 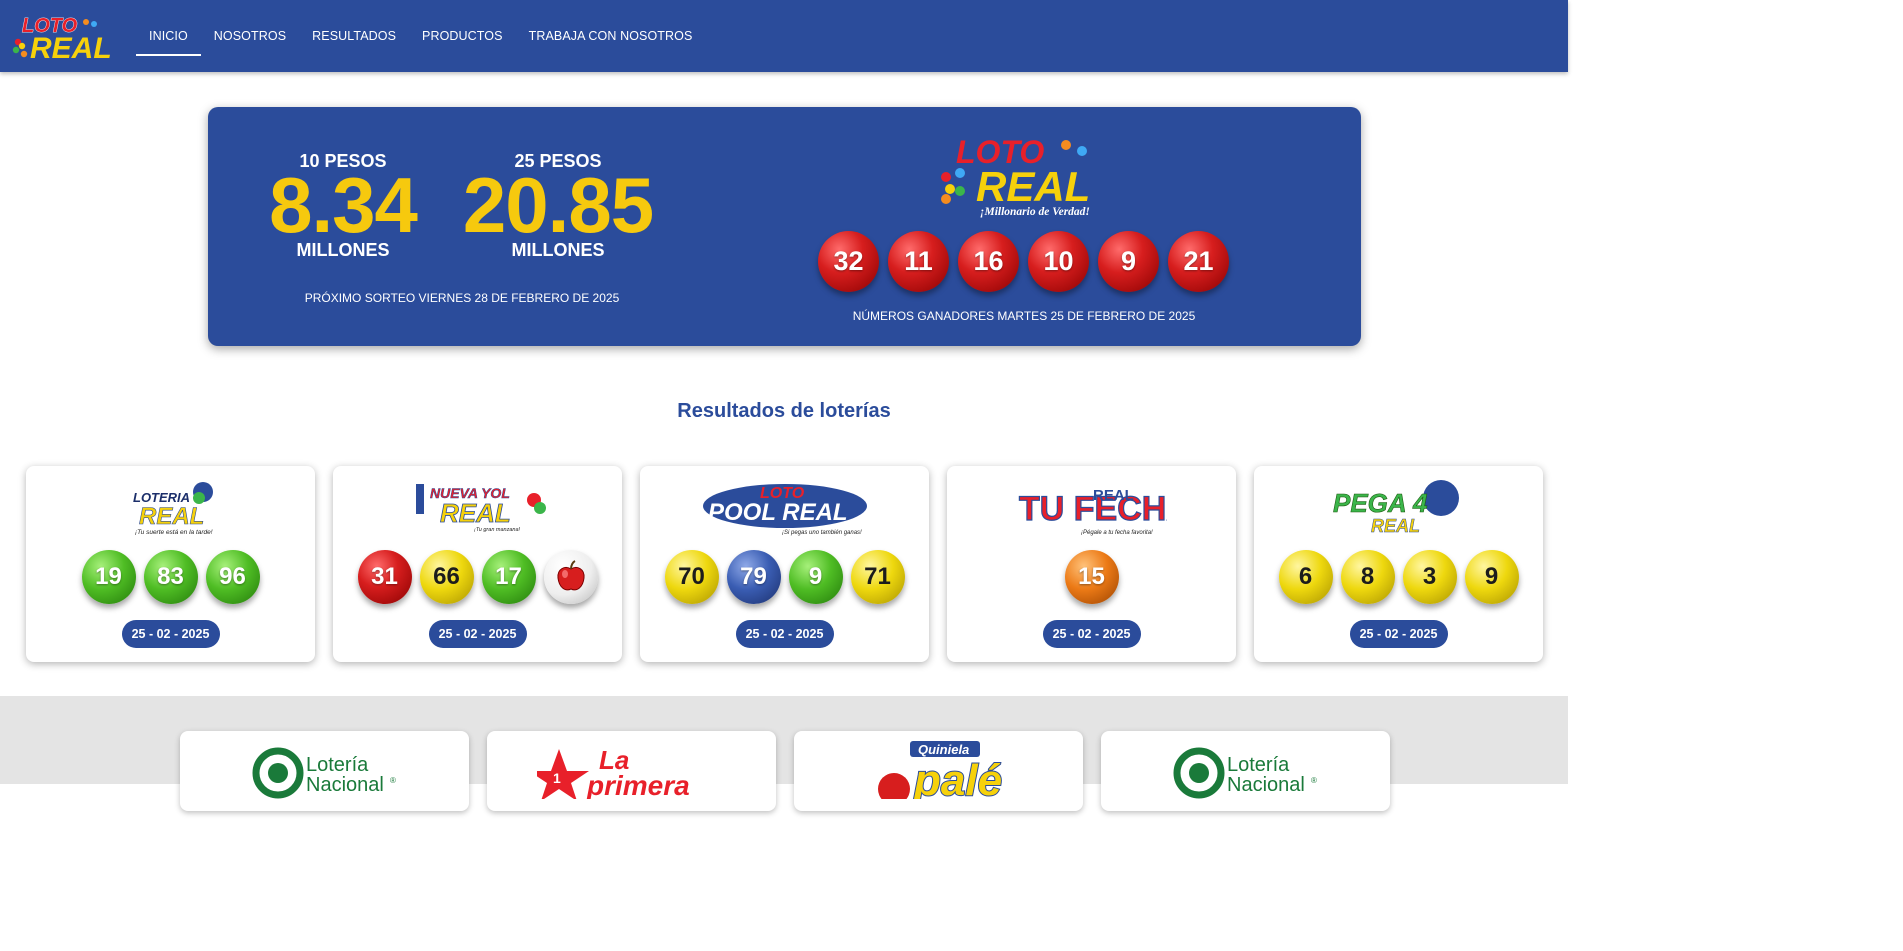 I want to click on result-balls: 19 83 96, so click(x=170, y=577).